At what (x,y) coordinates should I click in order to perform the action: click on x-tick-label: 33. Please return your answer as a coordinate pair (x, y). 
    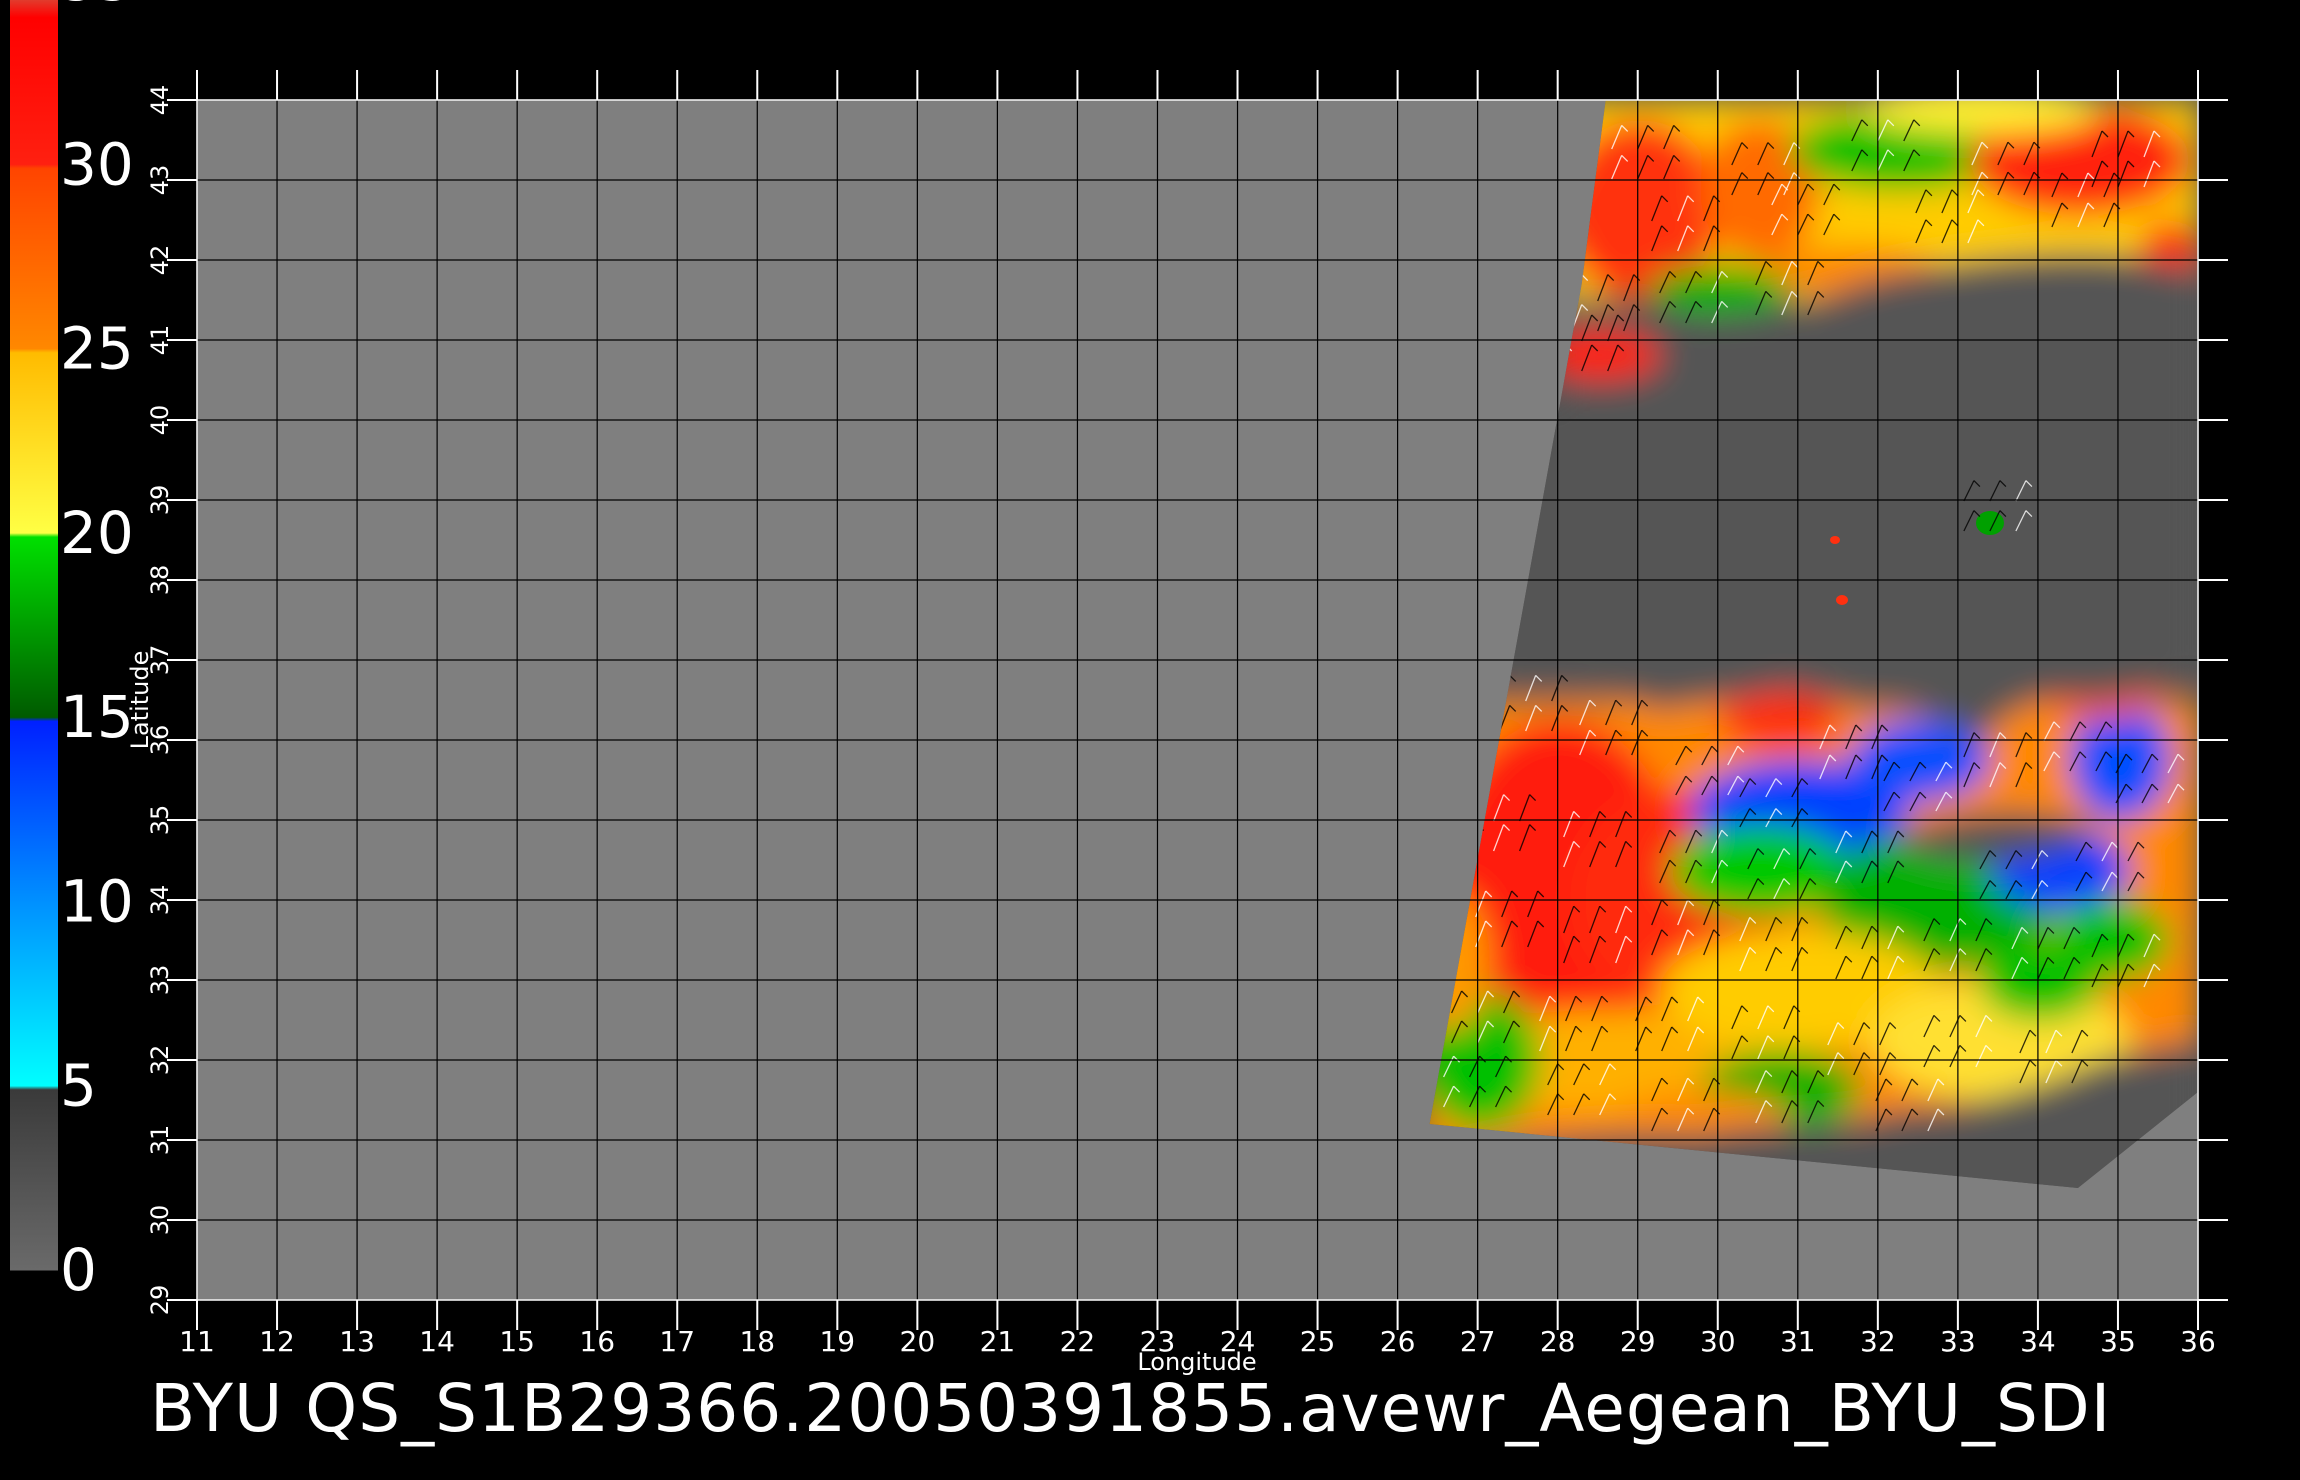
    Looking at the image, I should click on (1958, 1341).